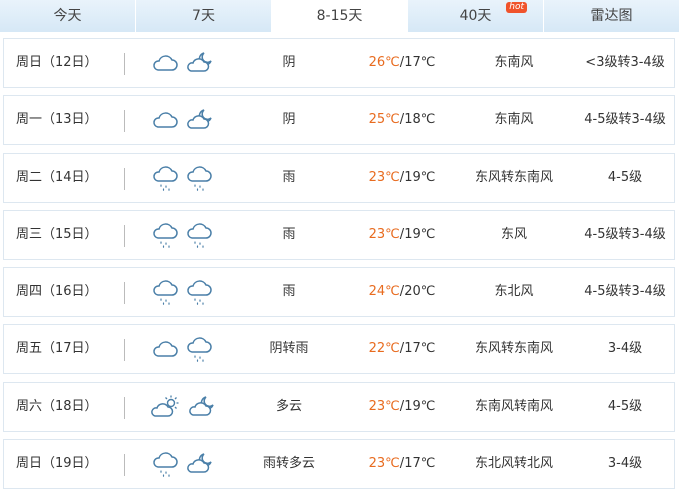 This screenshot has height=496, width=680. Describe the element at coordinates (57, 120) in the screenshot. I see `day-date: 周一（13日）` at that location.